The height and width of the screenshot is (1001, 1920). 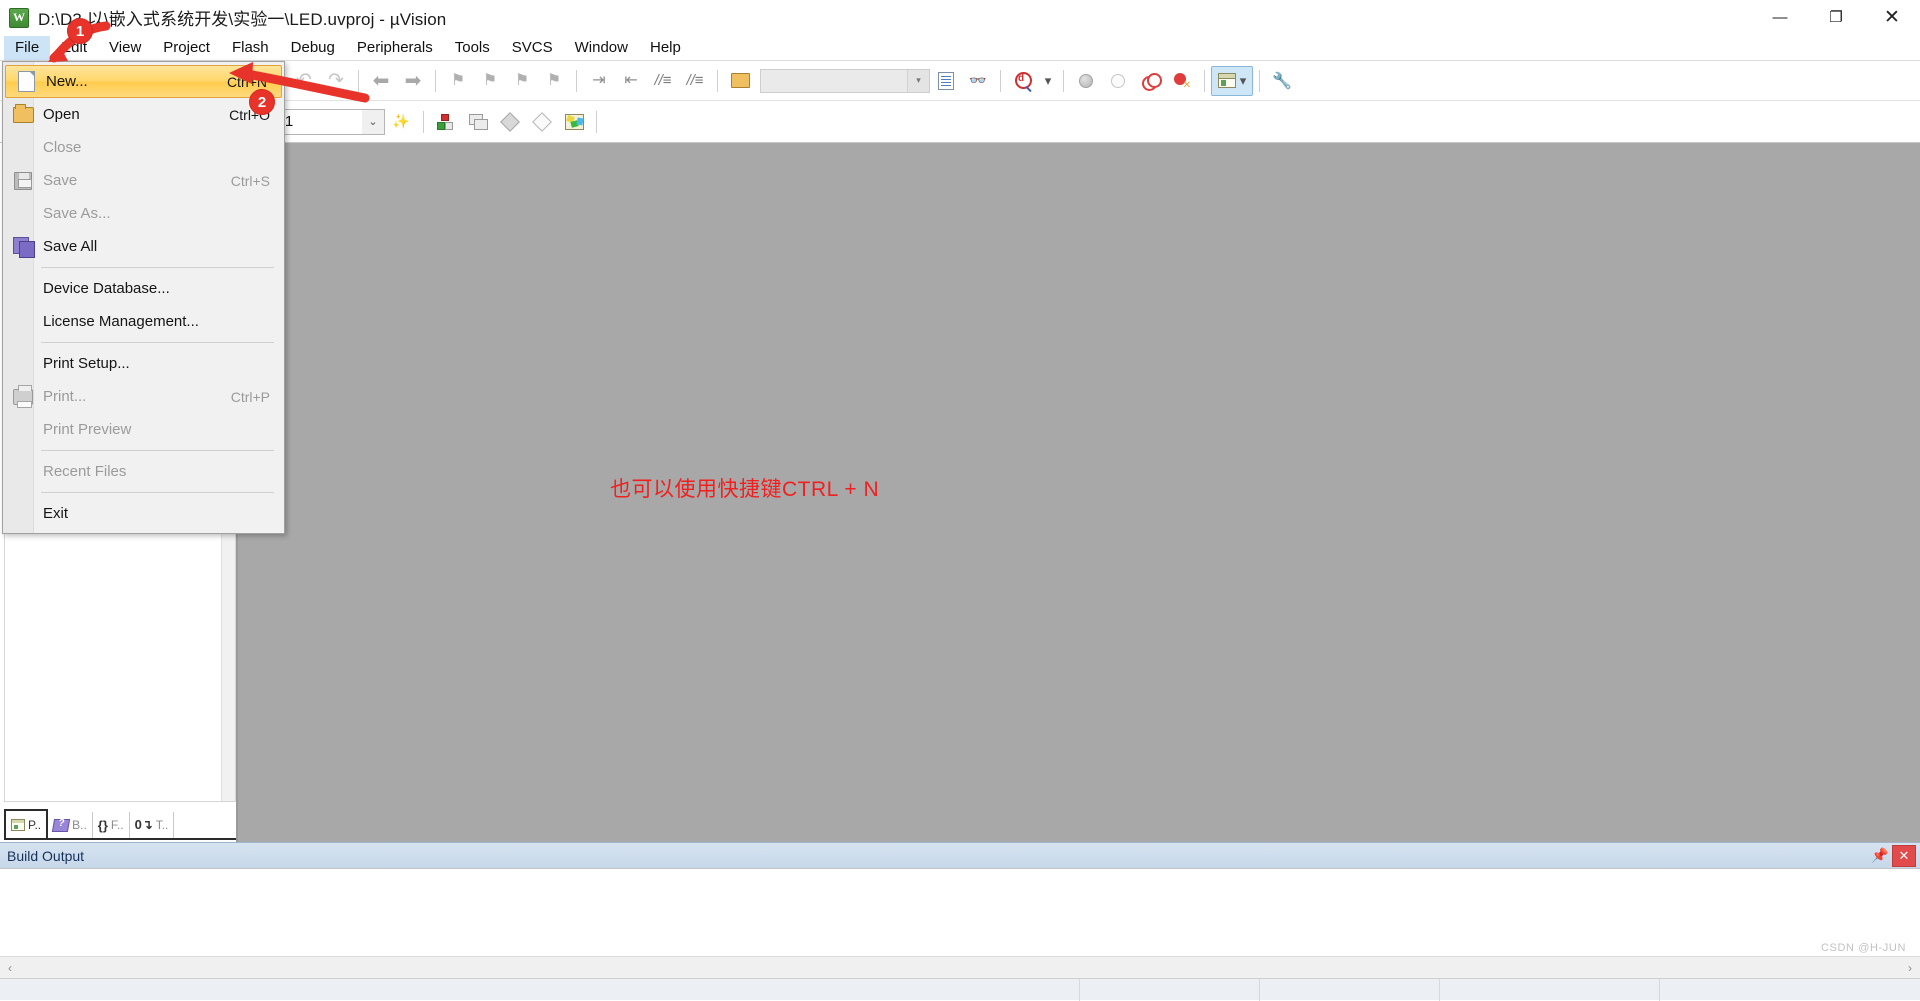 What do you see at coordinates (601, 48) in the screenshot?
I see `menu-window: Window` at bounding box center [601, 48].